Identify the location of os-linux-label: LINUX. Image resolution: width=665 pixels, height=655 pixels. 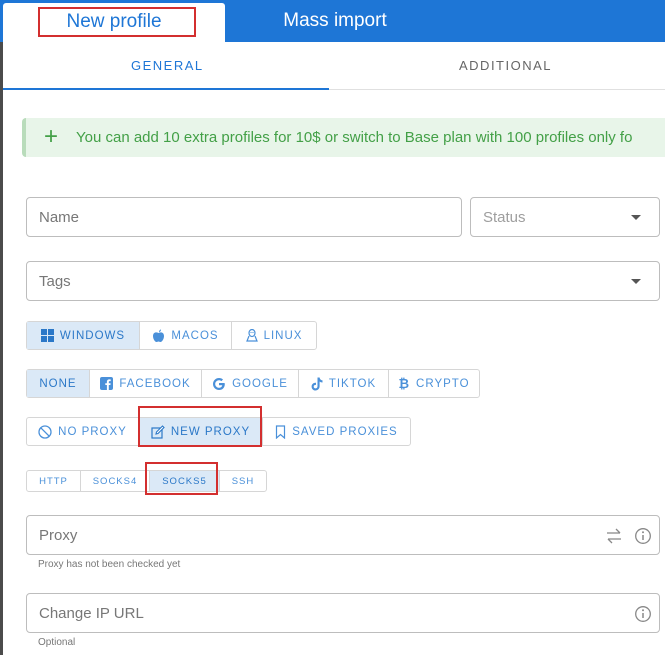
(283, 335).